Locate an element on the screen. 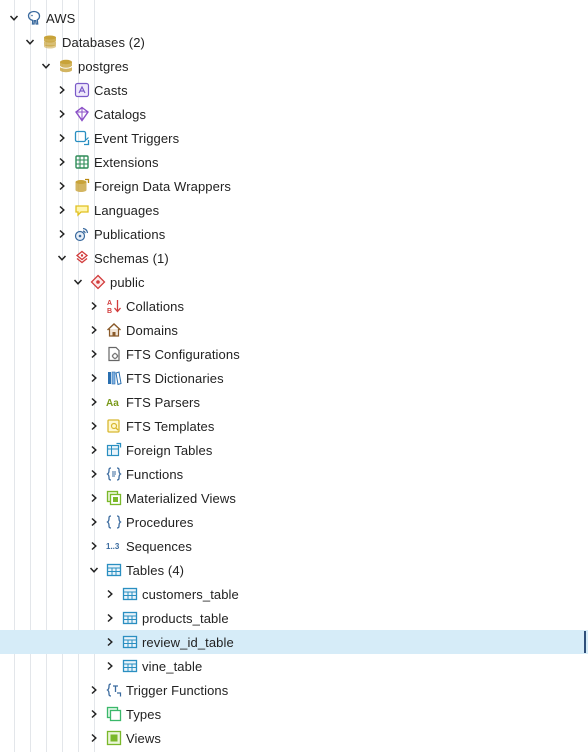  tree-node-procedures: Procedures is located at coordinates (294, 522).